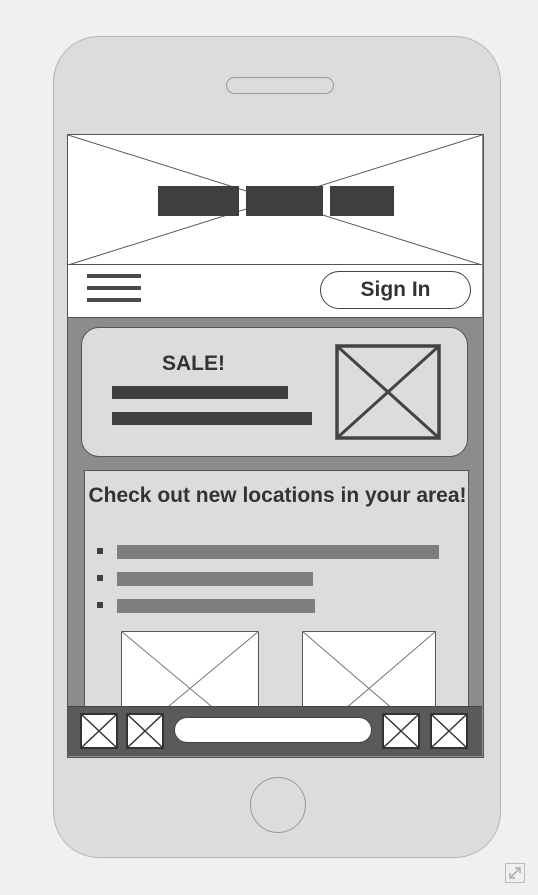 This screenshot has height=895, width=538. What do you see at coordinates (280, 85) in the screenshot?
I see `speaker-slot` at bounding box center [280, 85].